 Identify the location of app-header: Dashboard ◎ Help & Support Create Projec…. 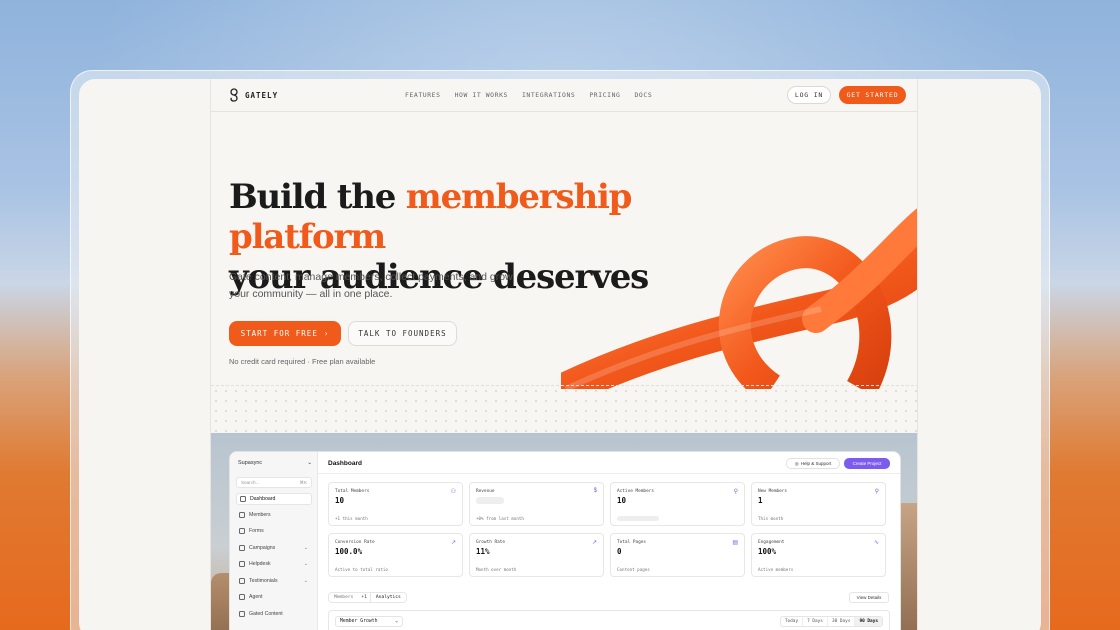
(609, 463).